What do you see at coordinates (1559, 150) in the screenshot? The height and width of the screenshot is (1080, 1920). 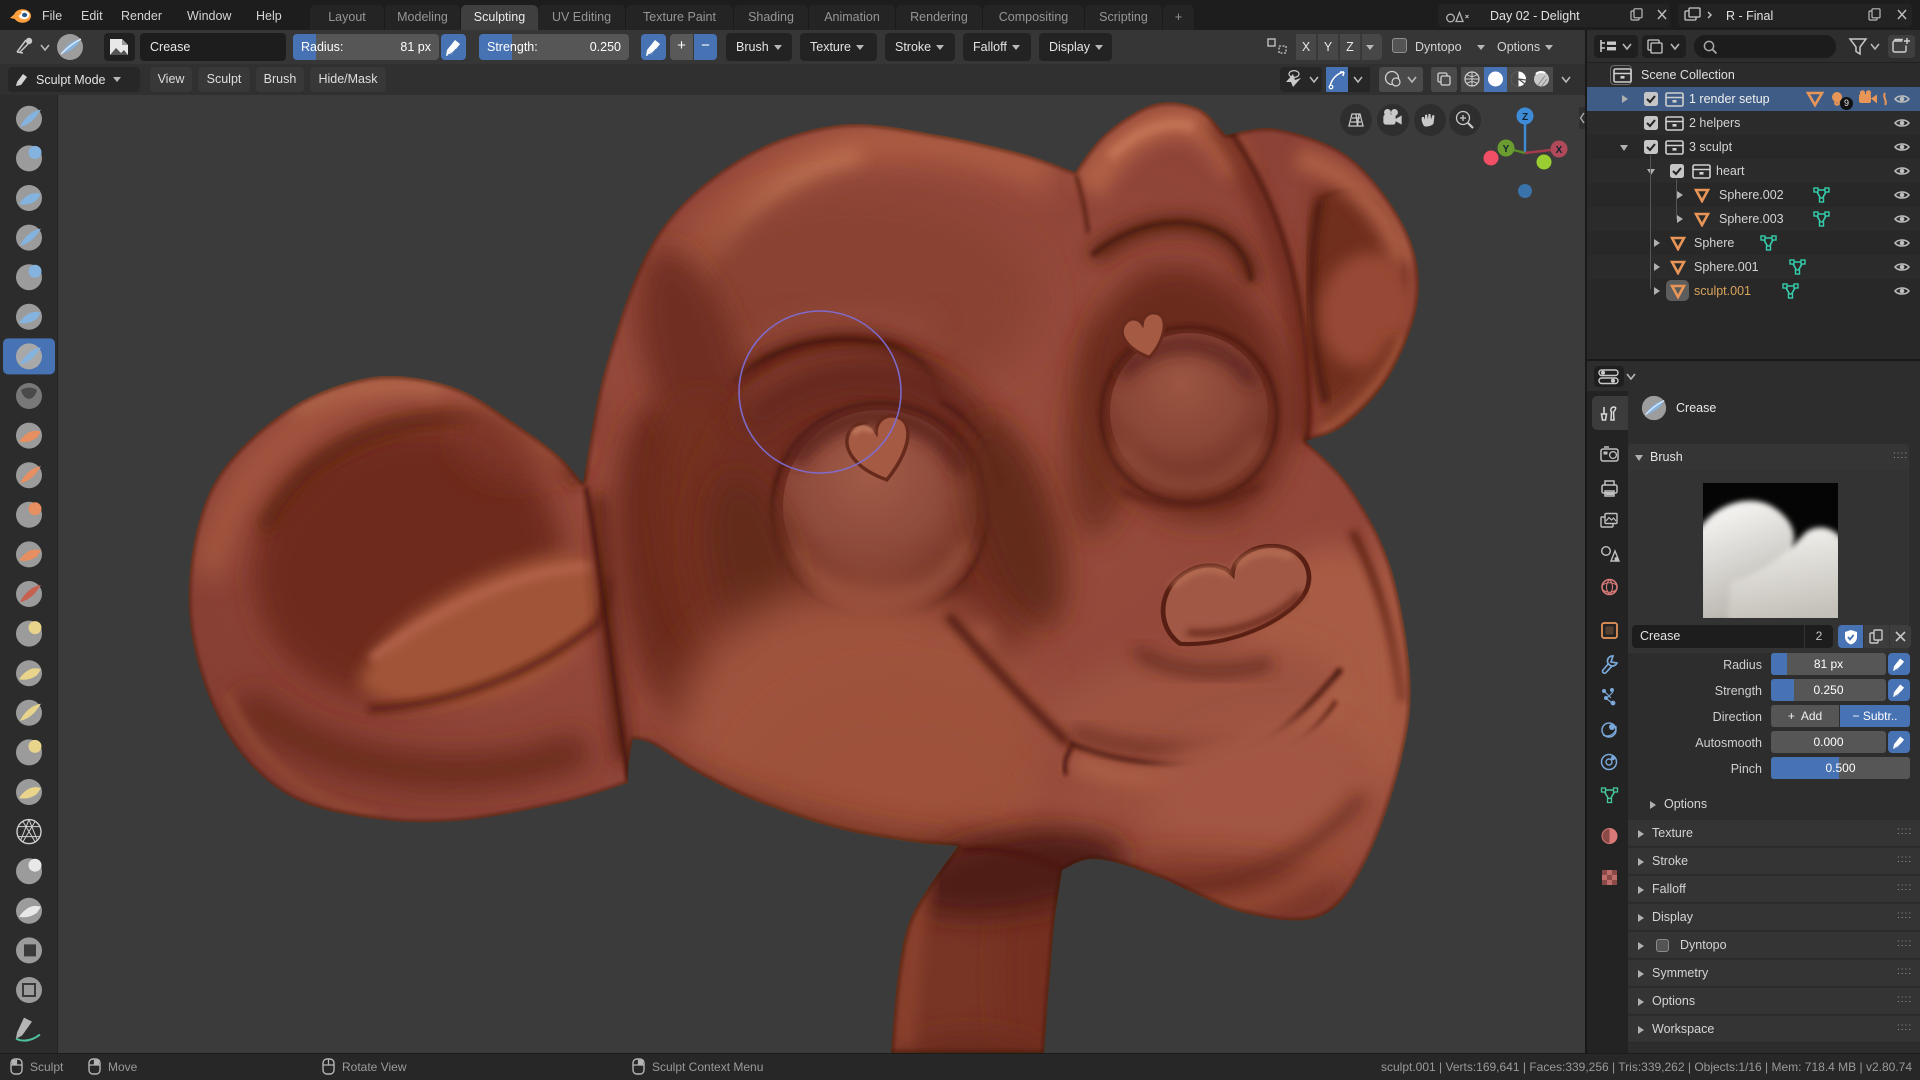 I see `svg-text: X` at bounding box center [1559, 150].